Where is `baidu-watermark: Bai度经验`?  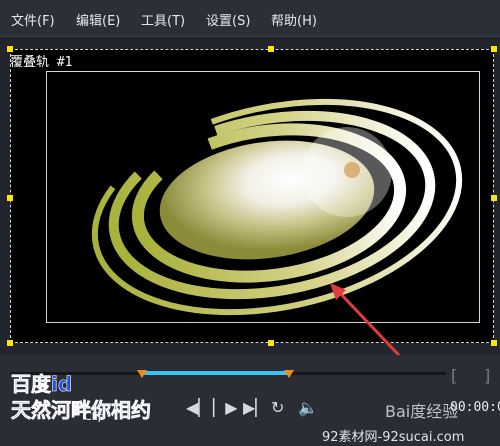 baidu-watermark: Bai度经验 is located at coordinates (422, 411).